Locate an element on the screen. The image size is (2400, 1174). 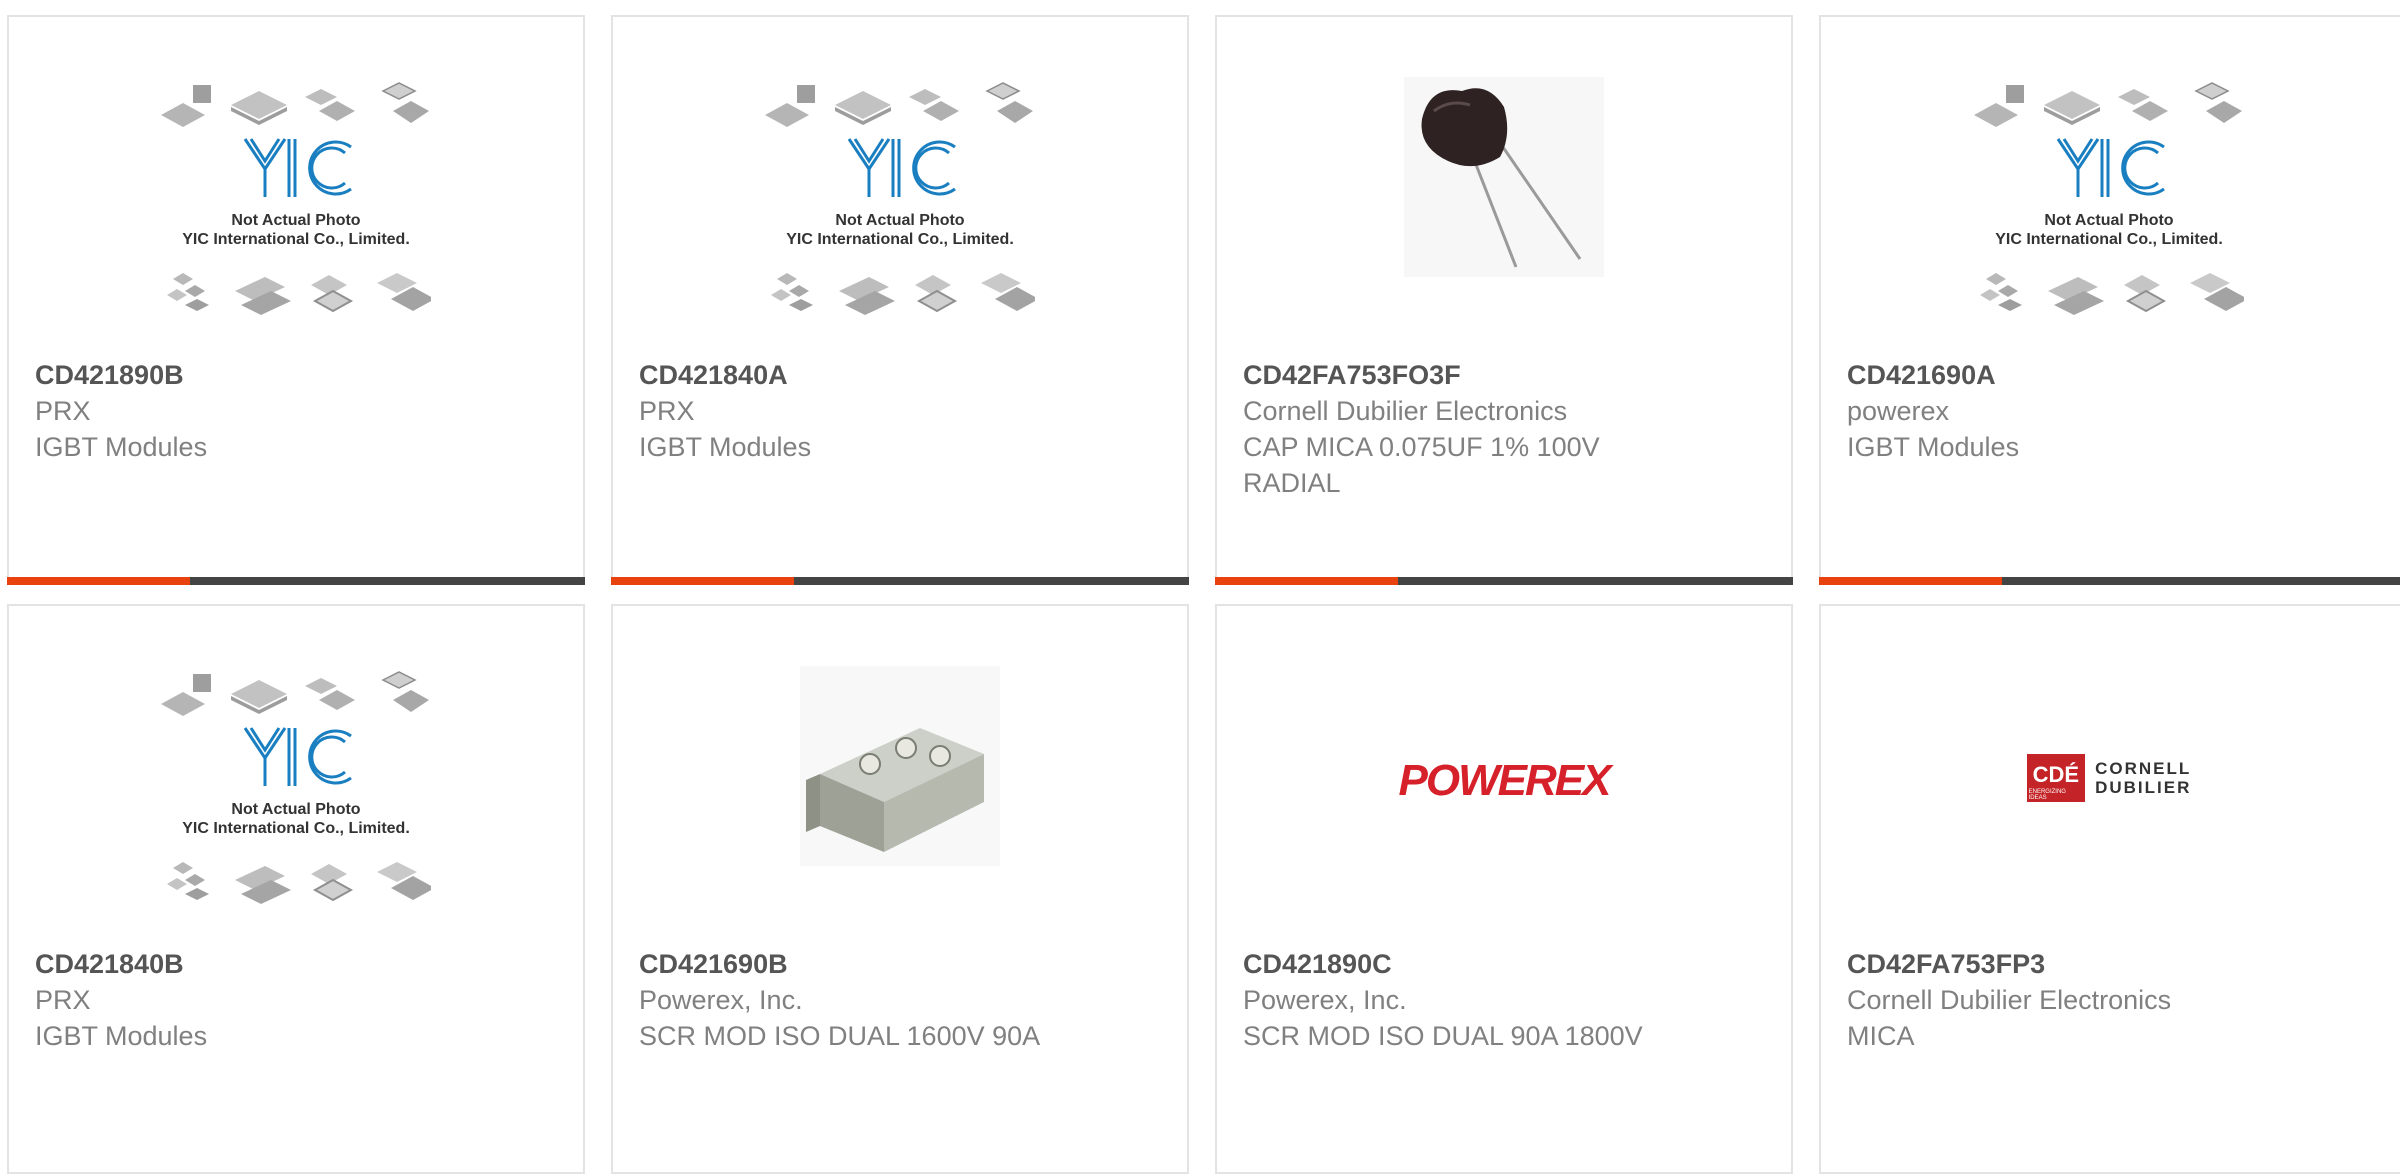
part-number: CD421890C is located at coordinates (1507, 964).